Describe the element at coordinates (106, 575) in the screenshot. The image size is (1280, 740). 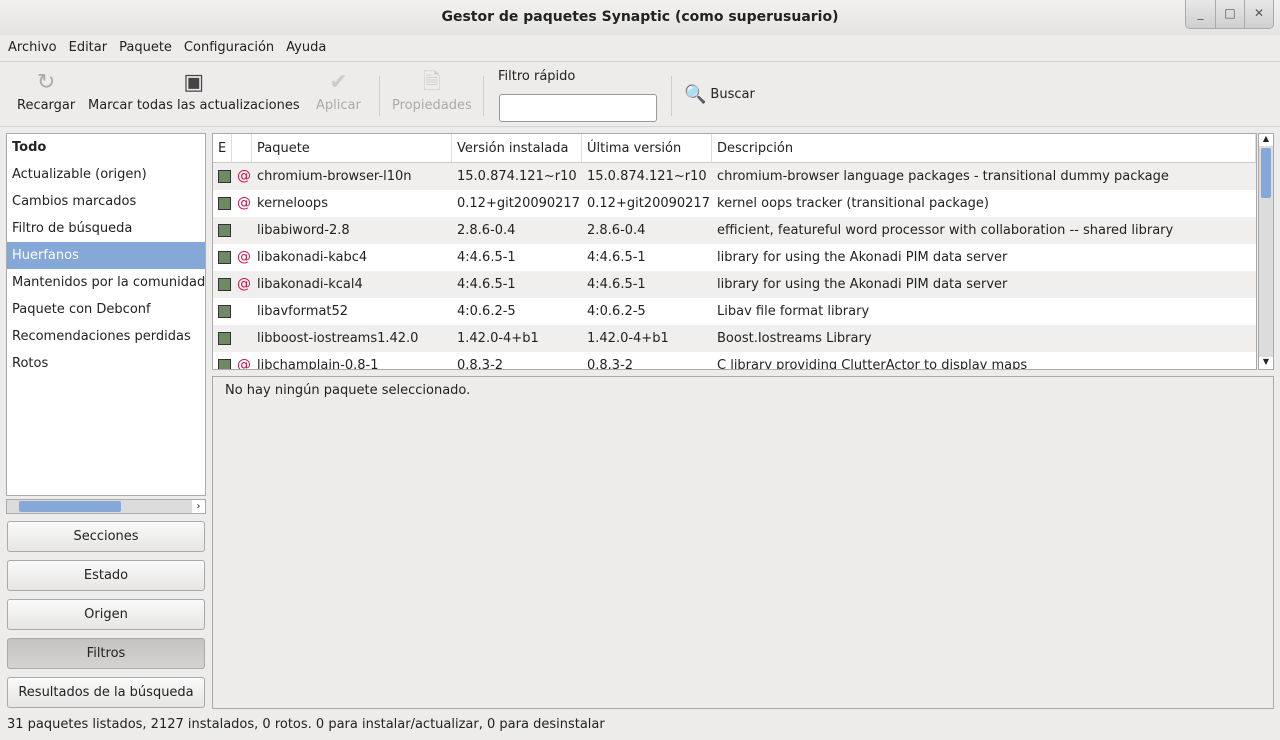
I see `status-button: Estado` at that location.